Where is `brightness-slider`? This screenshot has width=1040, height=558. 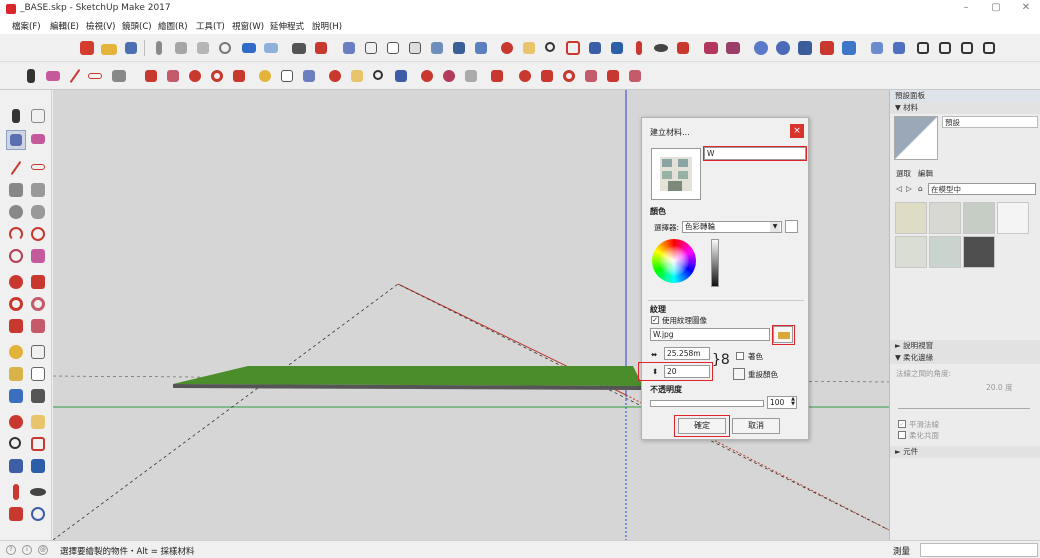 brightness-slider is located at coordinates (715, 263).